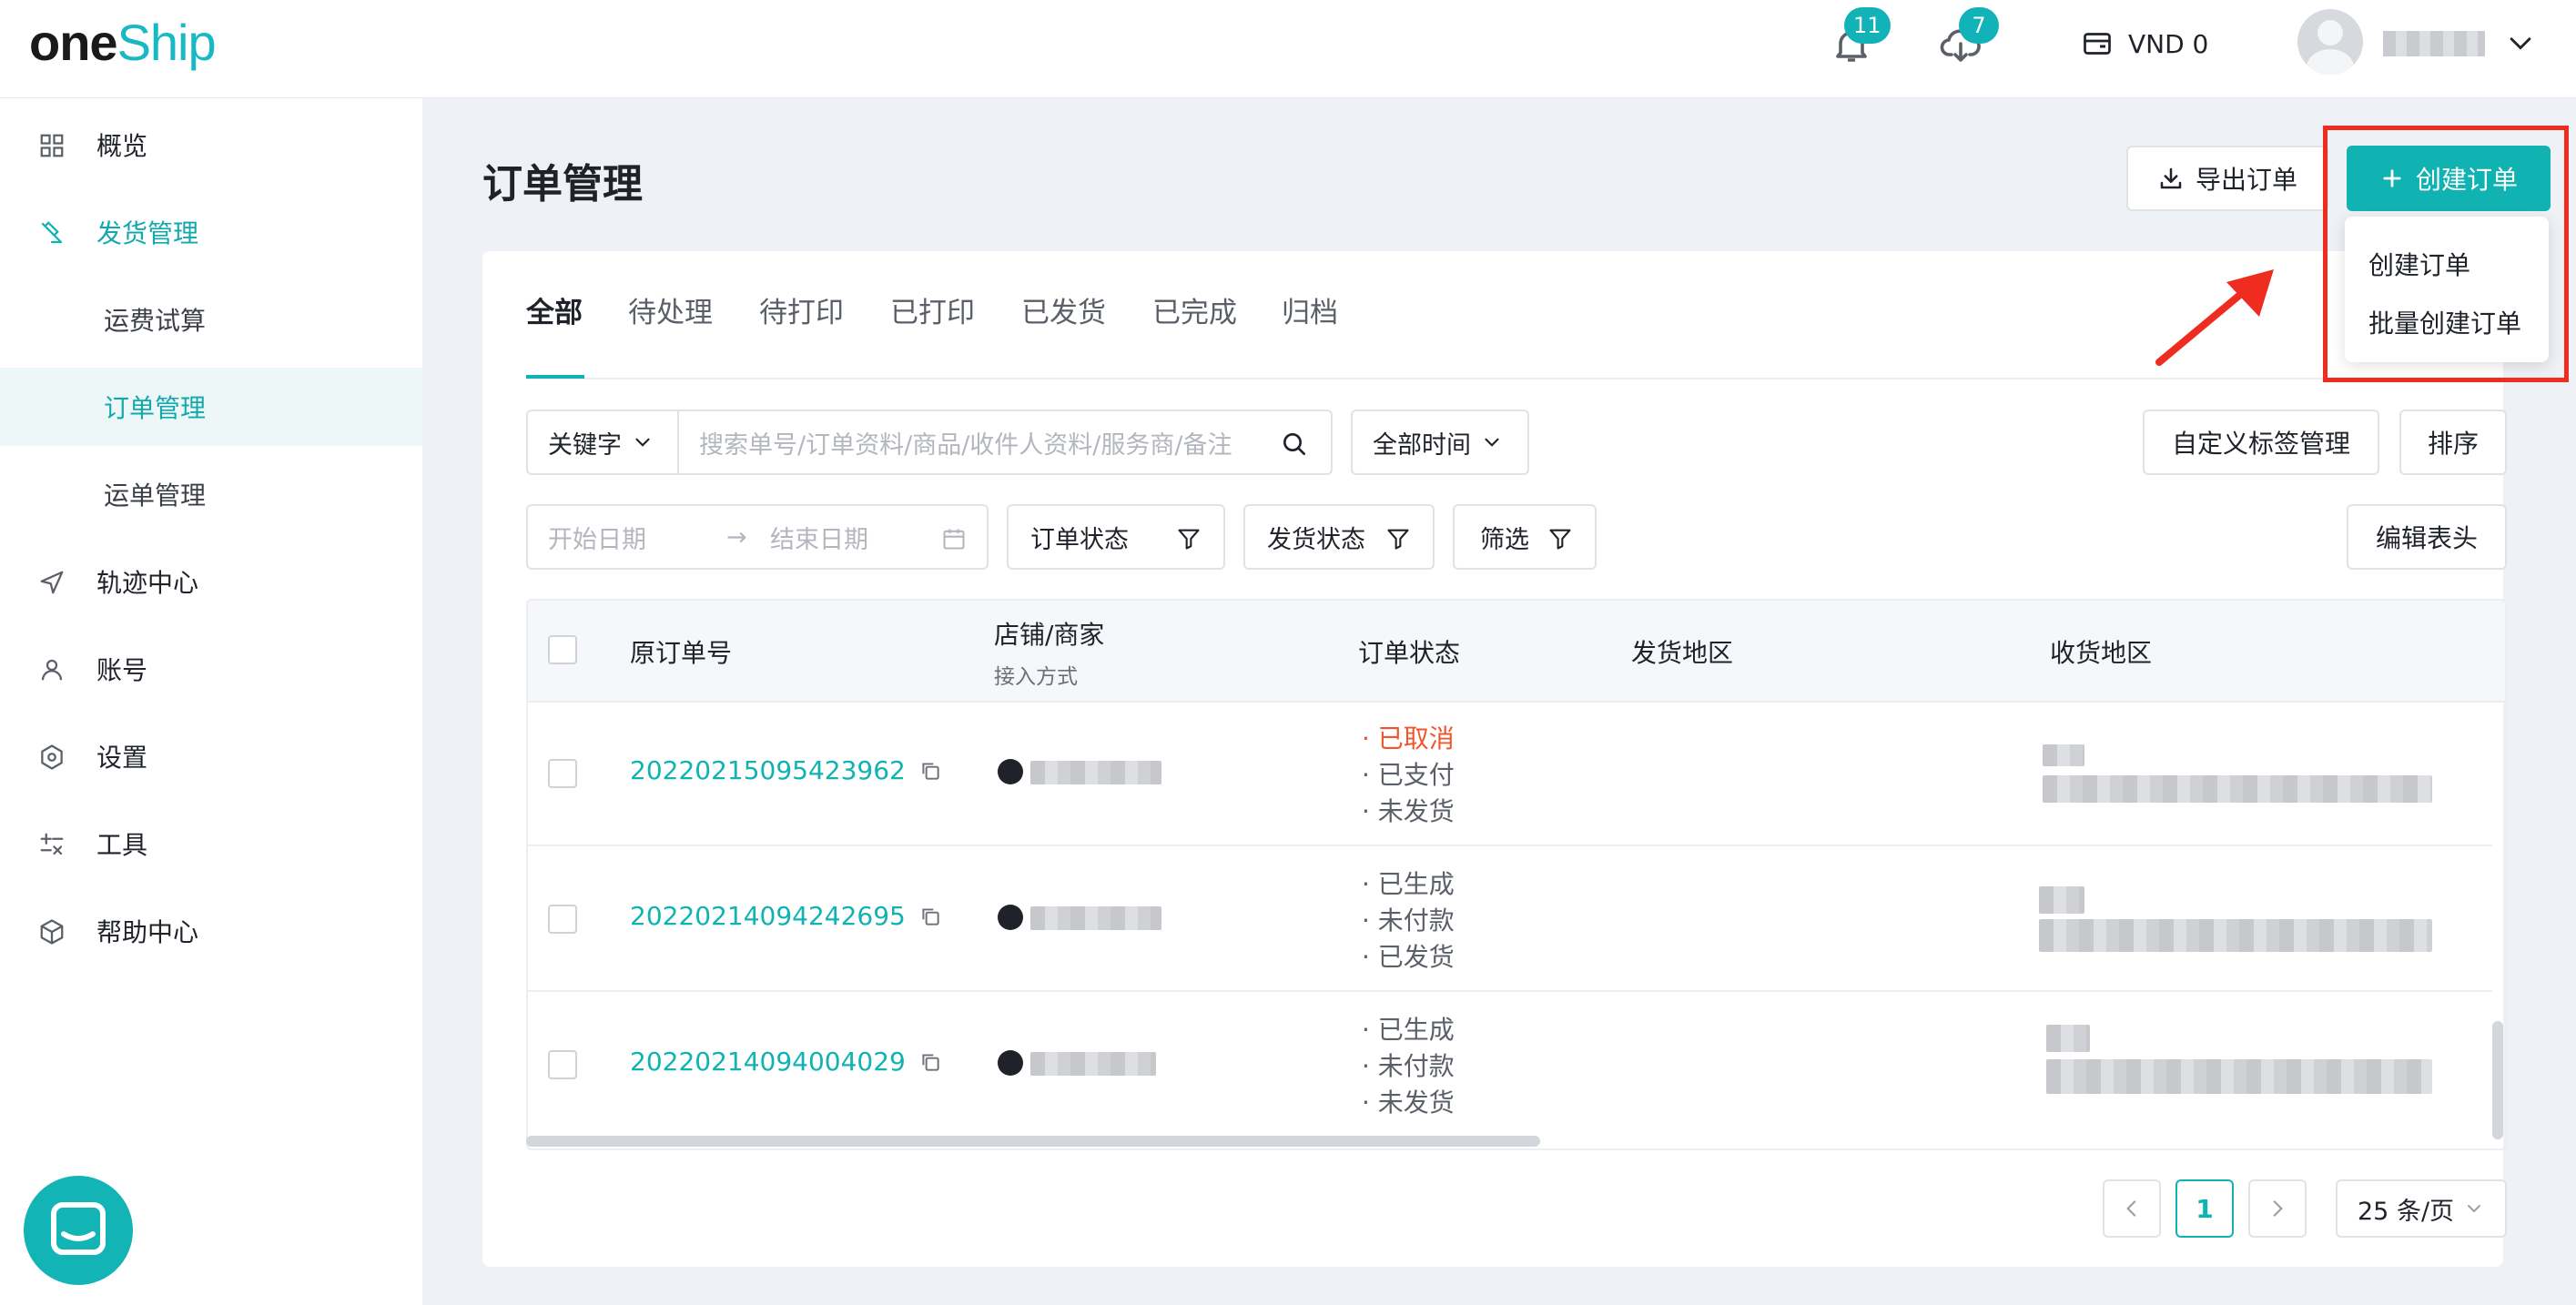 The height and width of the screenshot is (1305, 2576). What do you see at coordinates (1288, 49) in the screenshot?
I see `top-bar: oneShip 11 7 VND 0` at bounding box center [1288, 49].